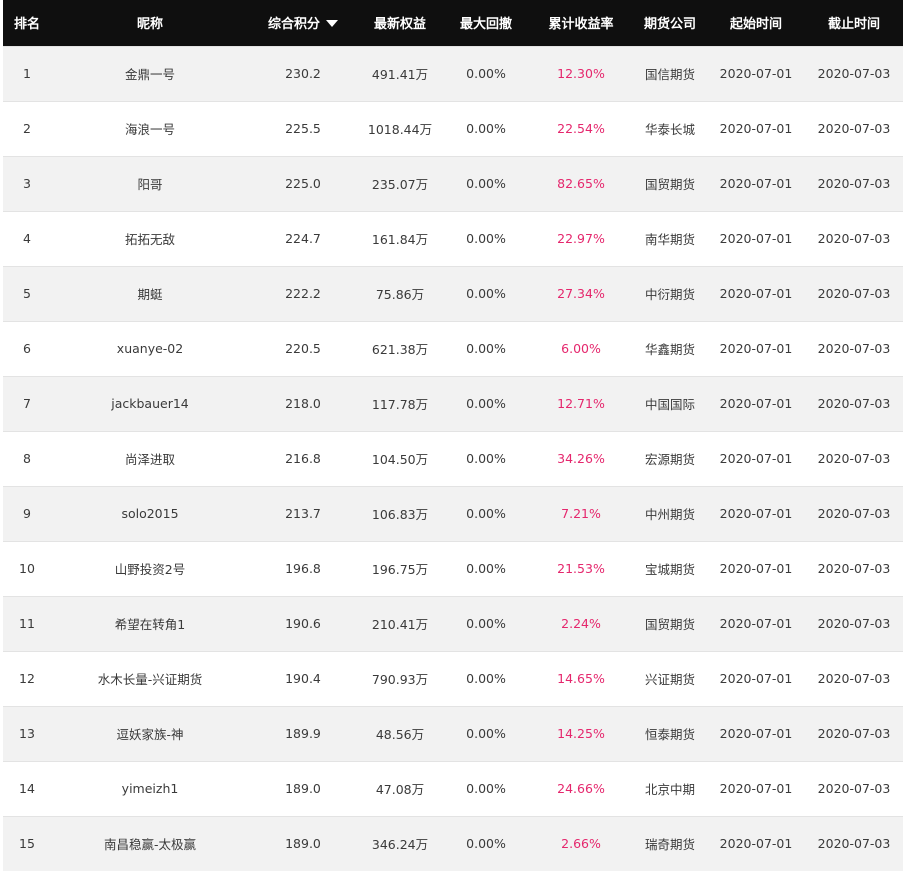 The height and width of the screenshot is (875, 906). What do you see at coordinates (27, 678) in the screenshot?
I see `cell-rank: 12` at bounding box center [27, 678].